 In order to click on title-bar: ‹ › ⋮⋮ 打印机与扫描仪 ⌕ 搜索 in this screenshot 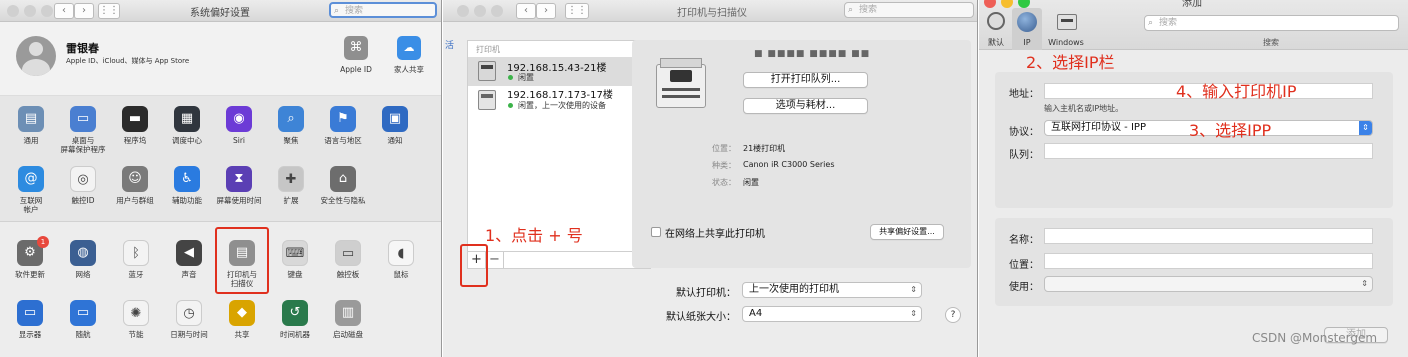, I will do `click(710, 11)`.